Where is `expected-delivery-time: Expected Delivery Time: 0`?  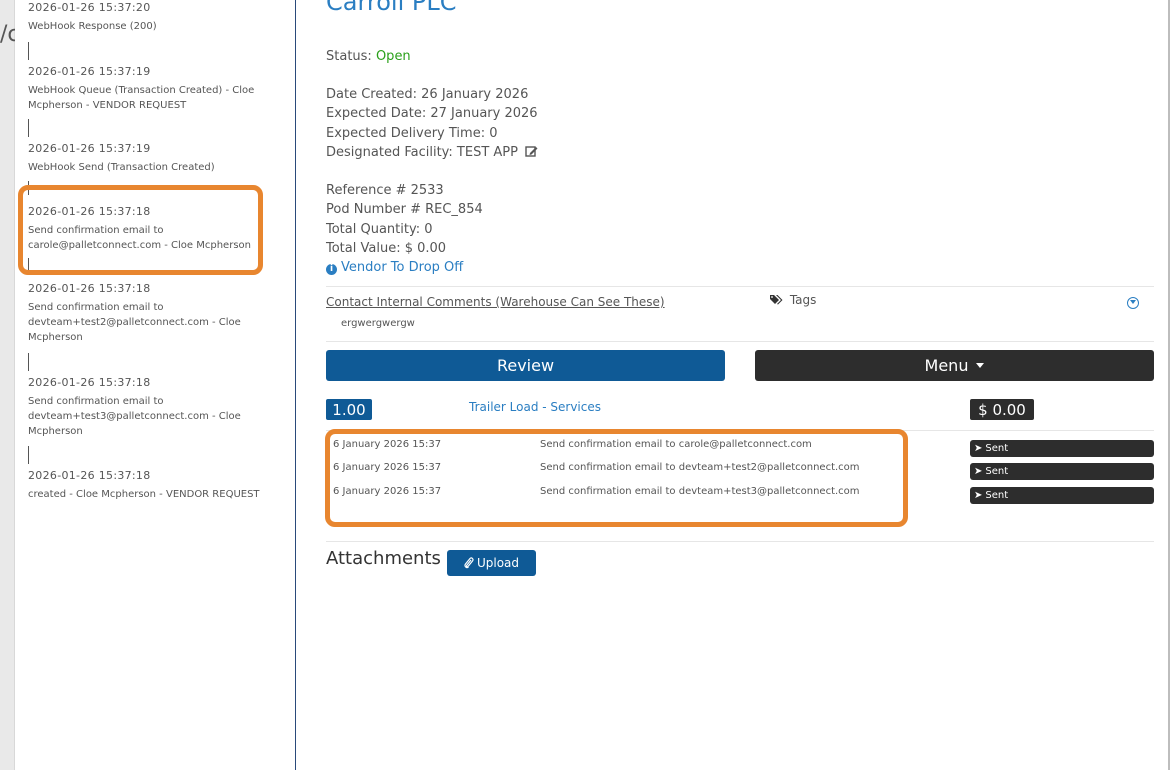
expected-delivery-time: Expected Delivery Time: 0 is located at coordinates (412, 133).